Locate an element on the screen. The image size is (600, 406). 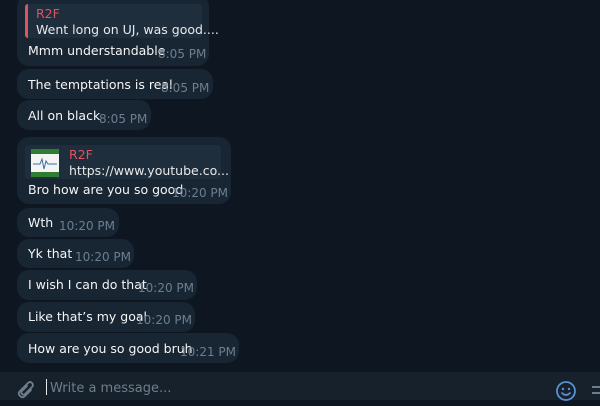
send-options-icon is located at coordinates (596, 390).